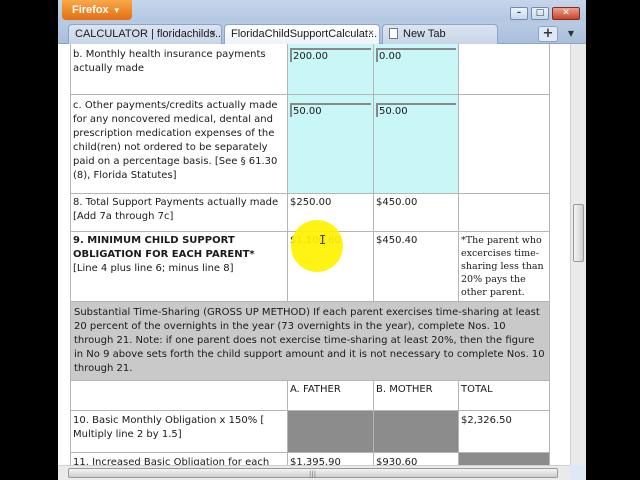 Image resolution: width=640 pixels, height=480 pixels. What do you see at coordinates (540, 13) in the screenshot?
I see `maximize-button: □` at bounding box center [540, 13].